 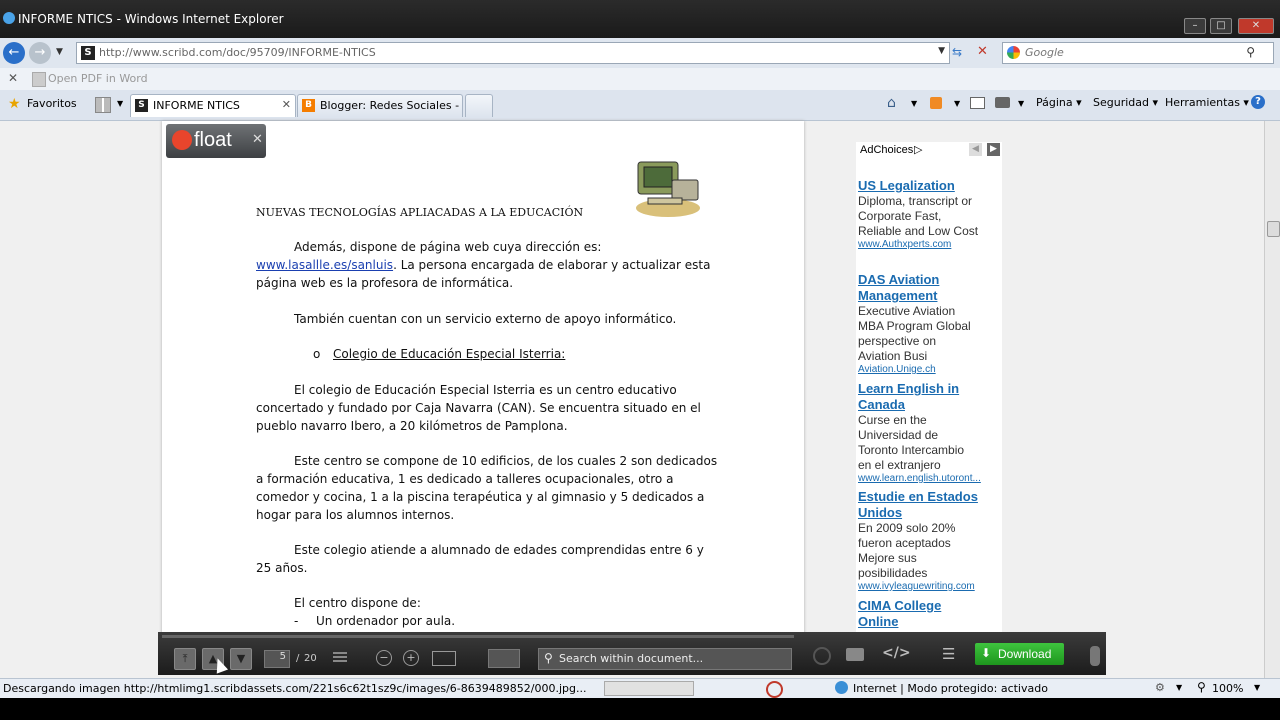 I want to click on comment-icon, so click(x=855, y=654).